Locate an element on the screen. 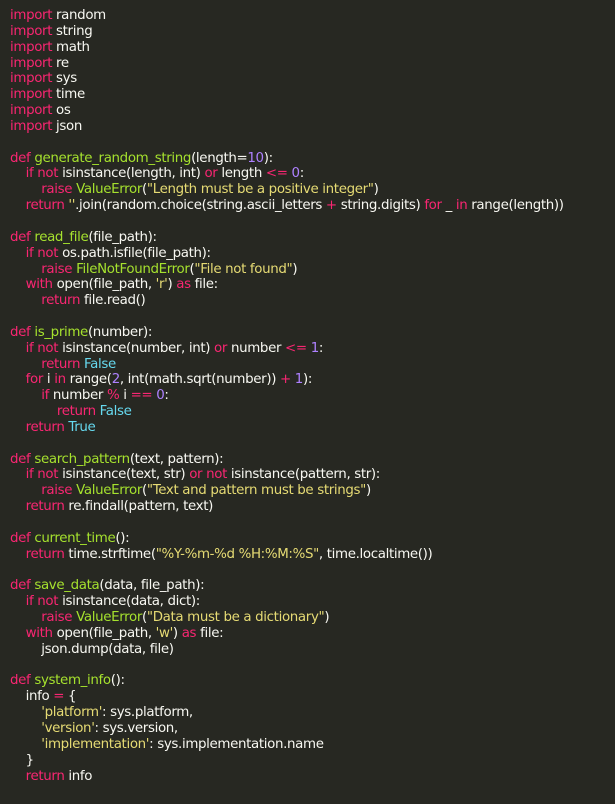 This screenshot has height=804, width=615. code-line: 'version': sys.version, is located at coordinates (312, 729).